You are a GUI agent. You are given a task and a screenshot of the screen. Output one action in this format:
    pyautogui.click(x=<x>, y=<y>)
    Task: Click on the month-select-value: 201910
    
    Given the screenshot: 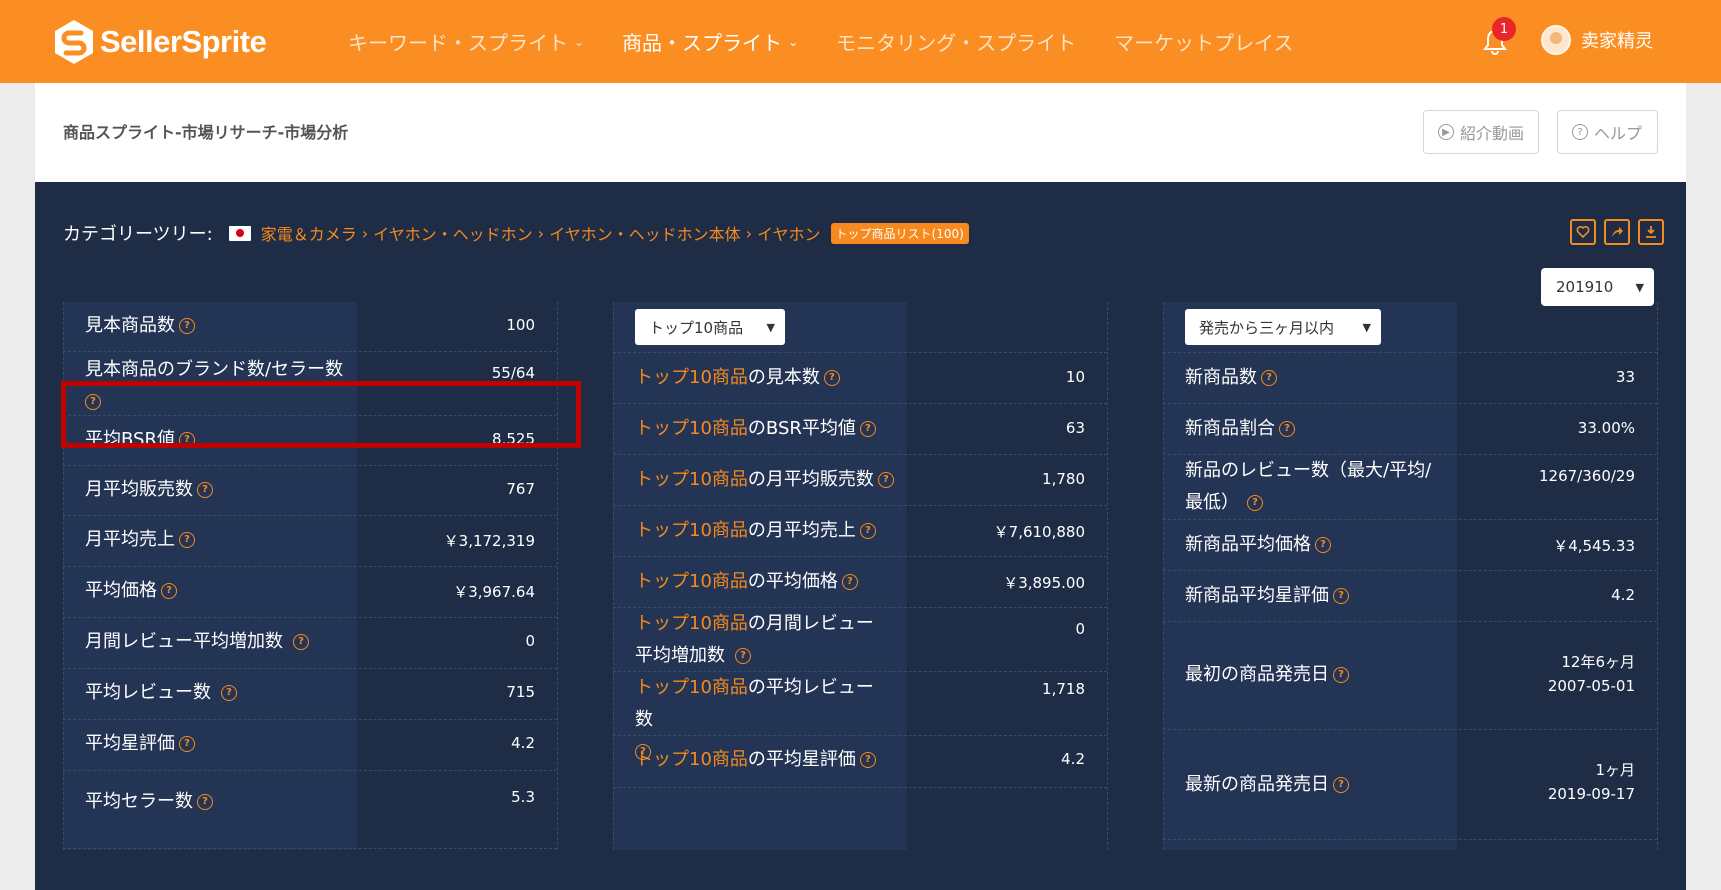 What is the action you would take?
    pyautogui.click(x=1585, y=287)
    